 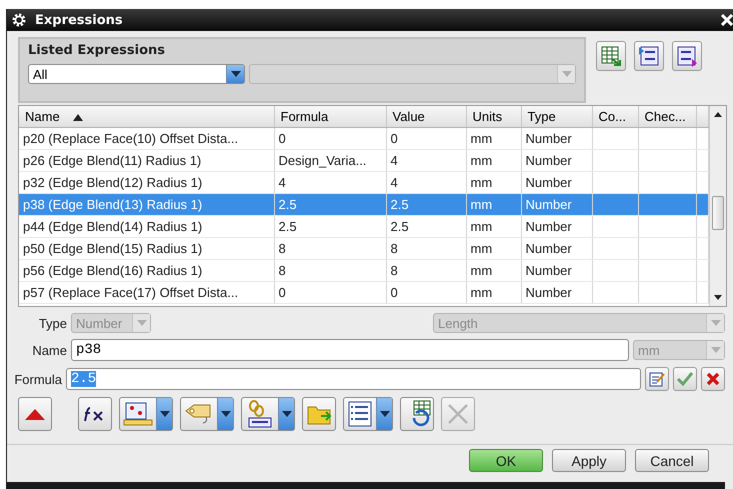 What do you see at coordinates (458, 414) in the screenshot?
I see `delete-icon` at bounding box center [458, 414].